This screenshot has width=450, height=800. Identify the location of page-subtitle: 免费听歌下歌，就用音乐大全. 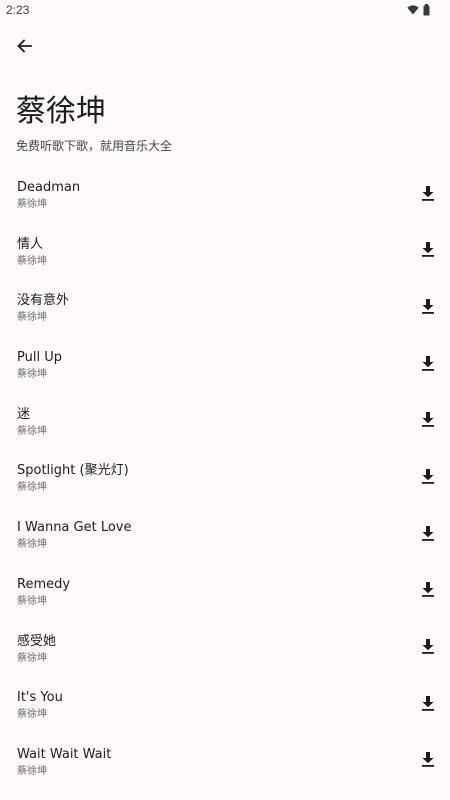
(94, 146).